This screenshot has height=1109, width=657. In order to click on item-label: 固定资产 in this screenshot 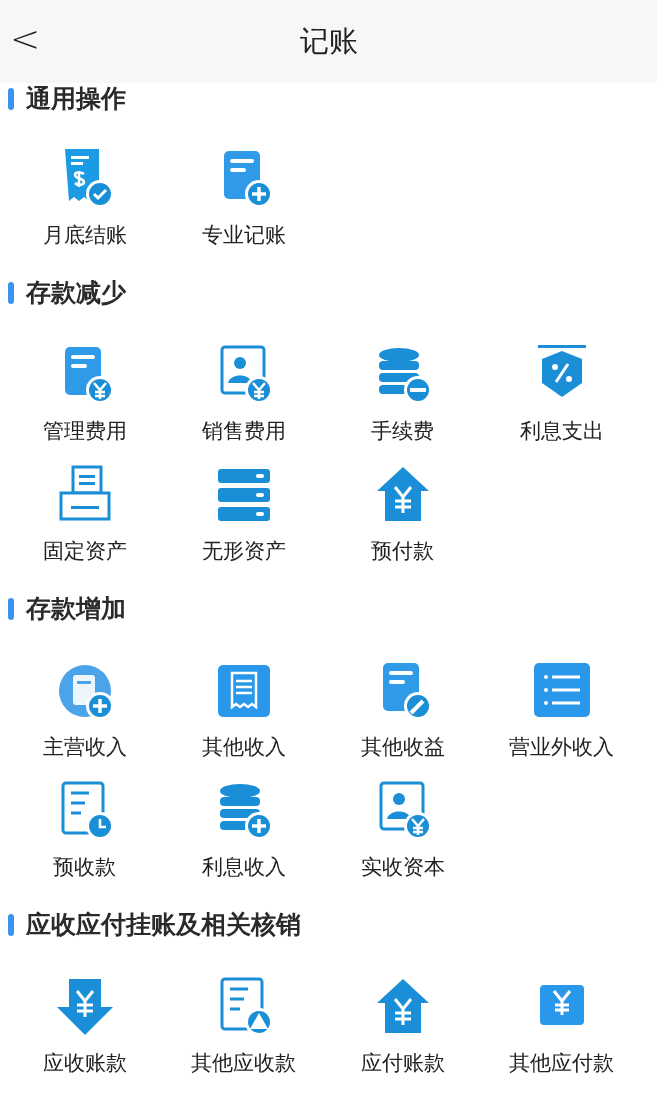, I will do `click(84, 551)`.